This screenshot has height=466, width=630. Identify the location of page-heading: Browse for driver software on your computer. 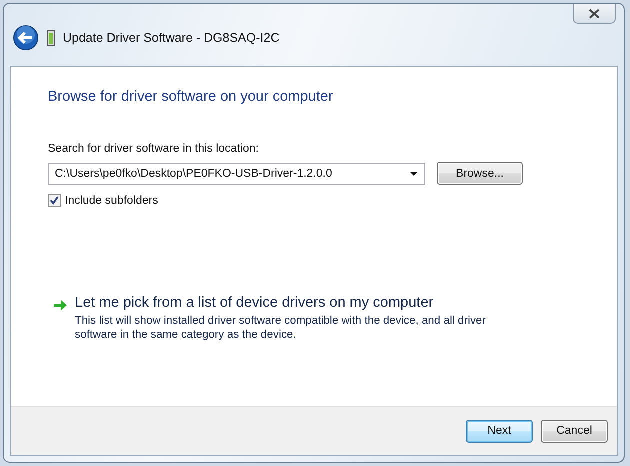
(191, 97).